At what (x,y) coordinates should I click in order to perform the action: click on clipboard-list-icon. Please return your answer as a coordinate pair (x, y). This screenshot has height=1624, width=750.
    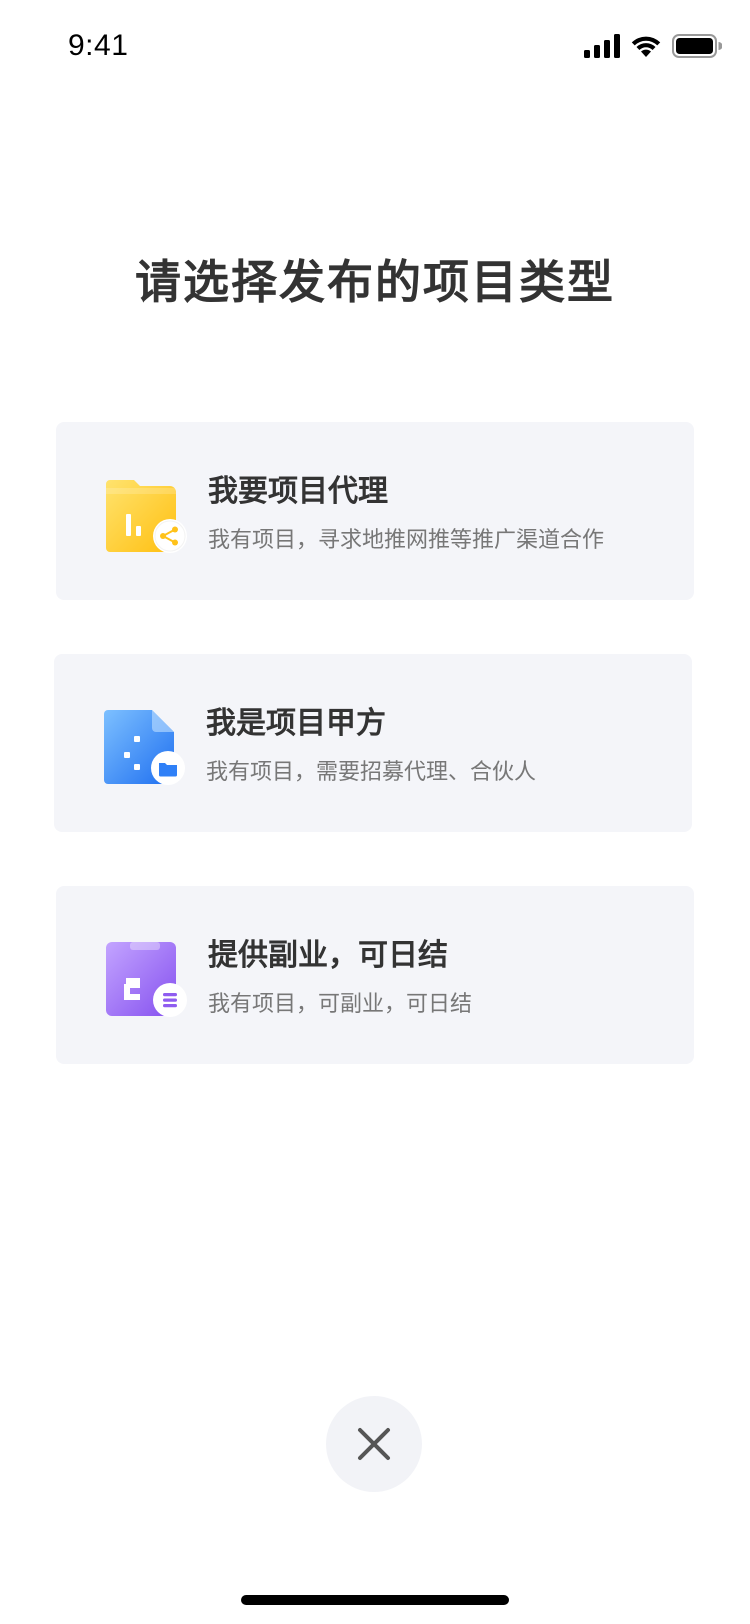
    Looking at the image, I should click on (146, 980).